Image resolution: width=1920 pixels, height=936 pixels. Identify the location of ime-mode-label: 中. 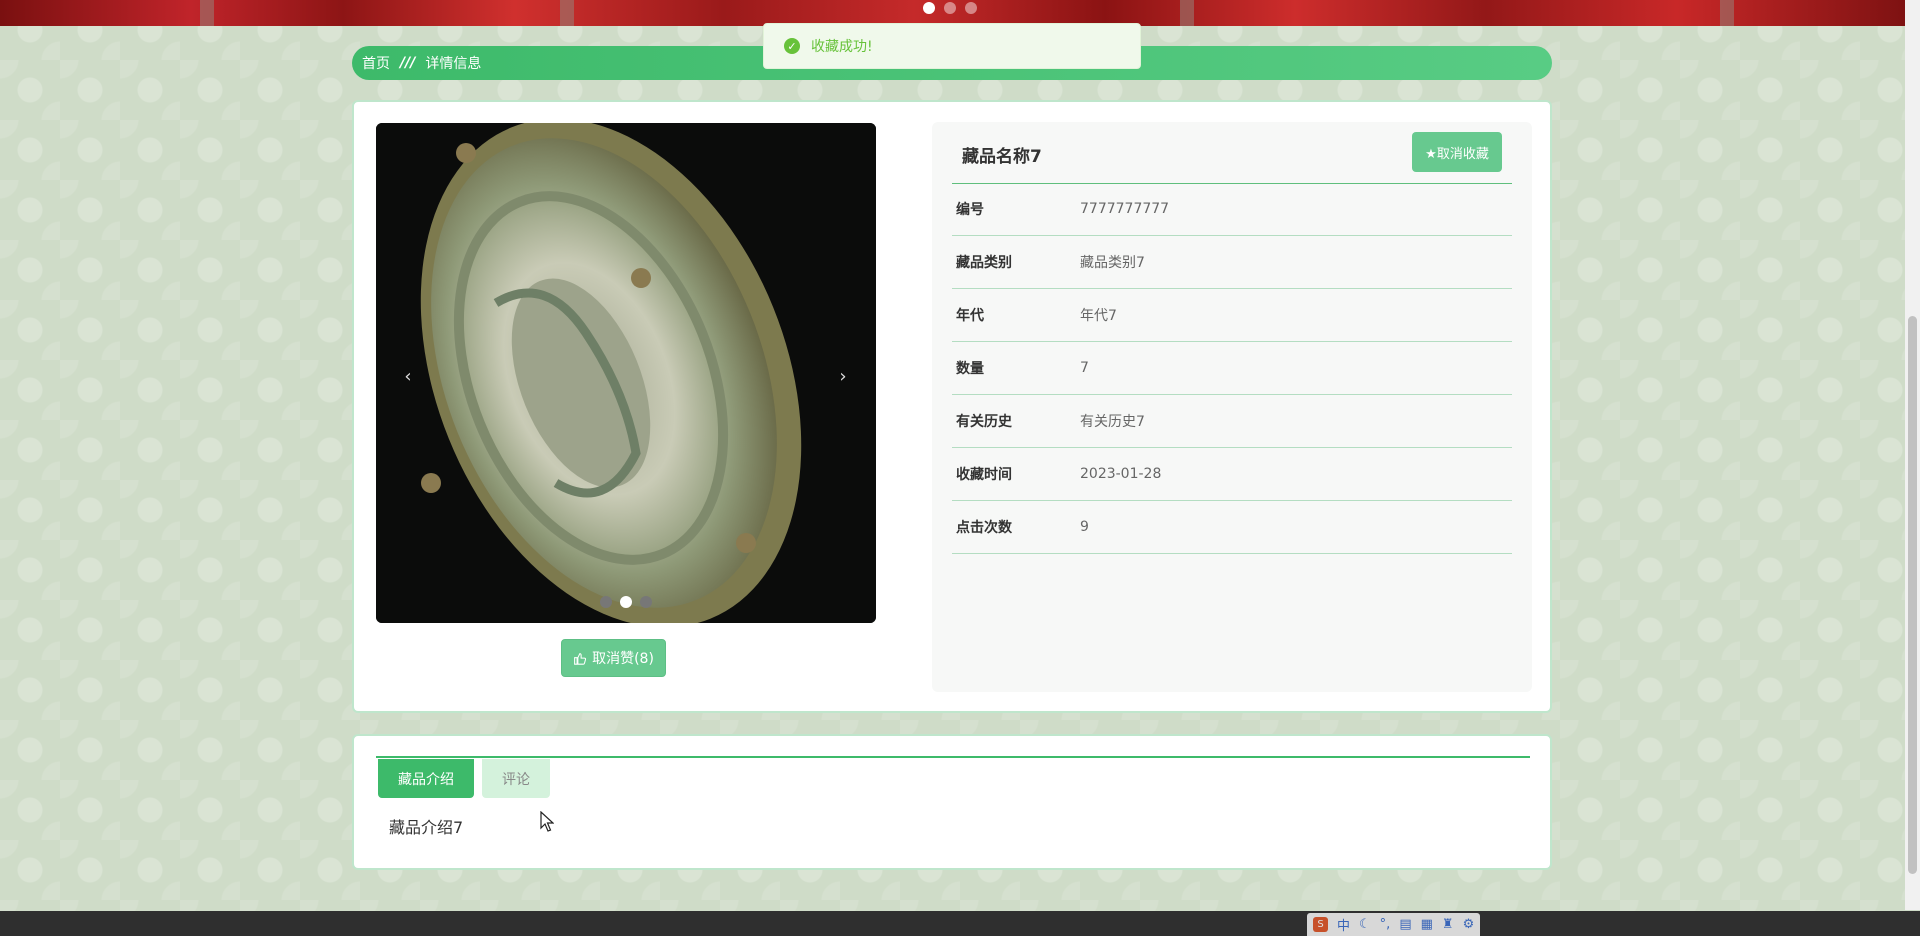
(1343, 924).